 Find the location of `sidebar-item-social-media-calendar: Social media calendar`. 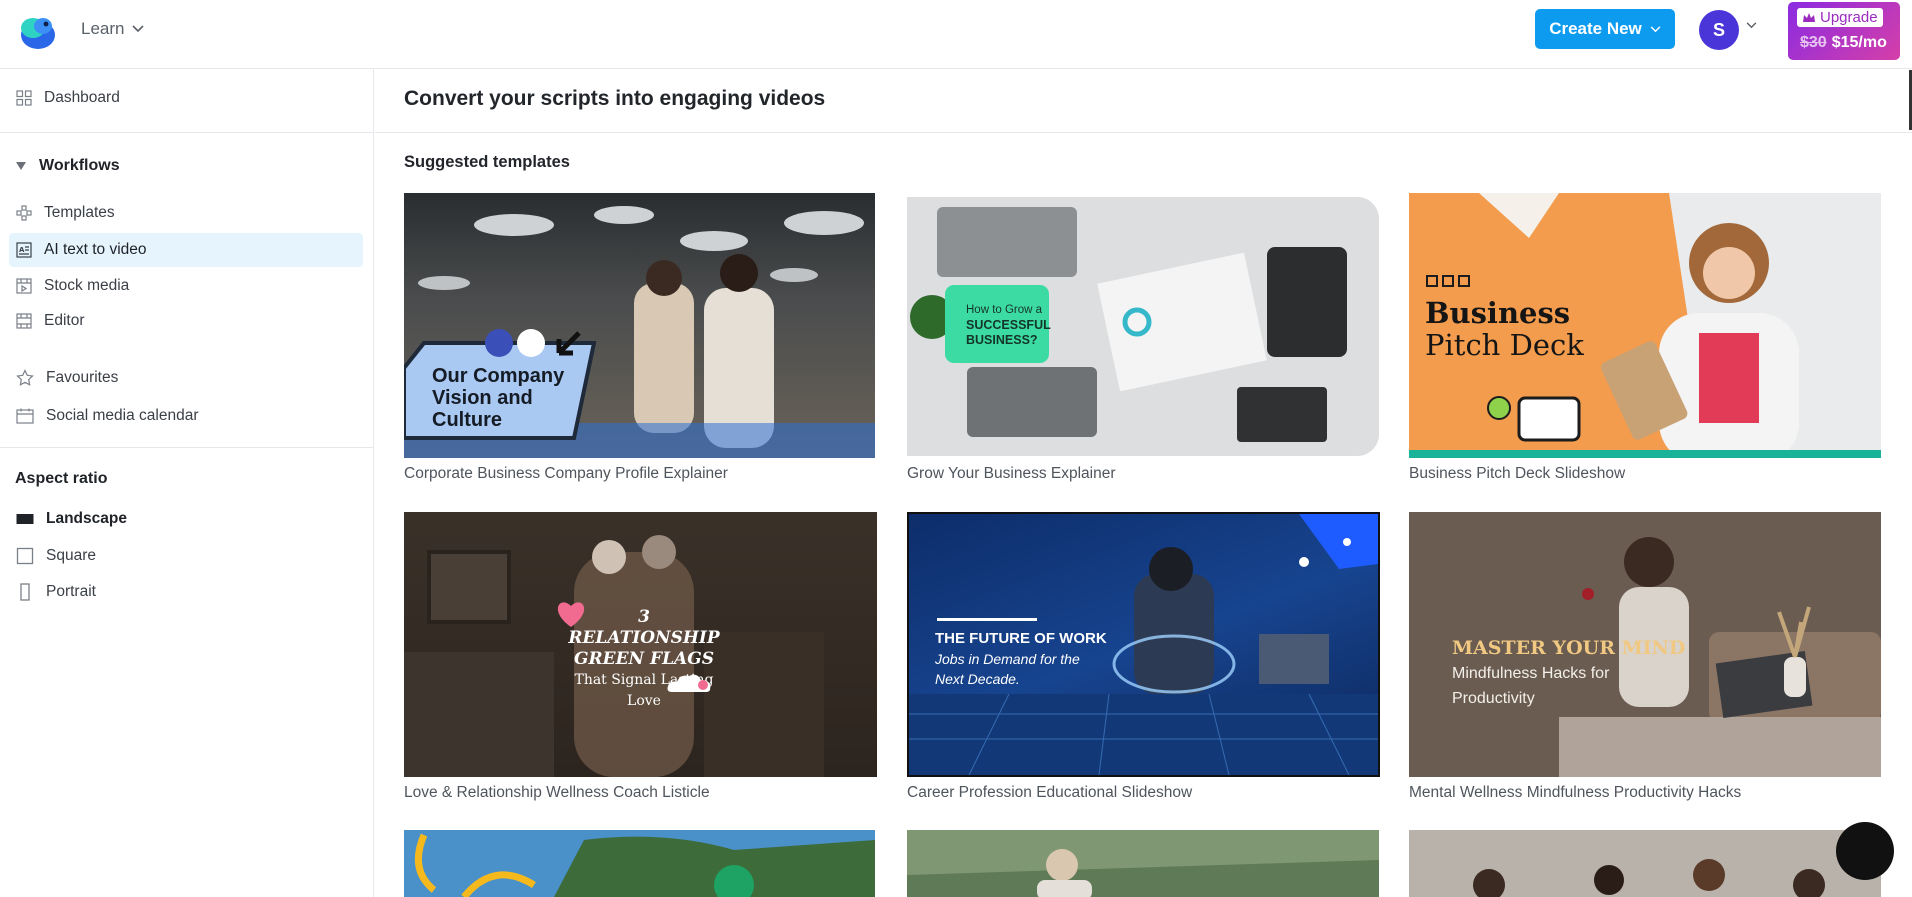

sidebar-item-social-media-calendar: Social media calendar is located at coordinates (186, 416).